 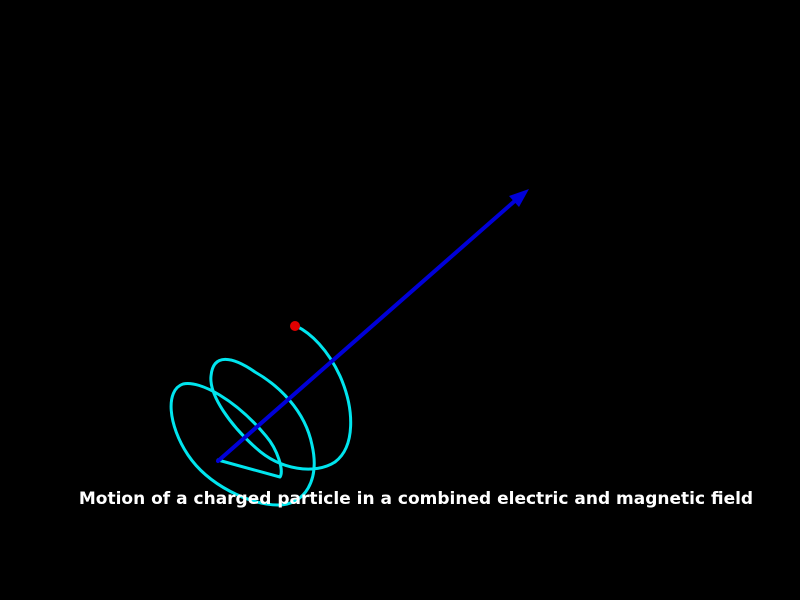 What do you see at coordinates (261, 415) in the screenshot?
I see `particle-trajectory` at bounding box center [261, 415].